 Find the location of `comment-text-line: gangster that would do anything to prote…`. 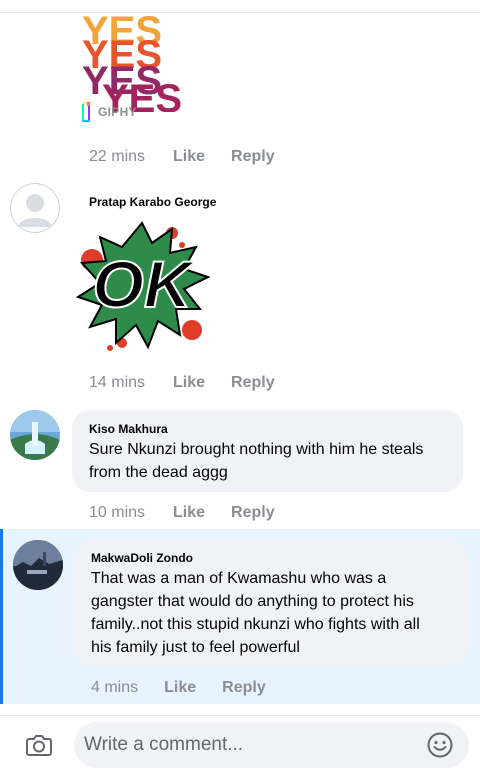

comment-text-line: gangster that would do anything to prote… is located at coordinates (252, 601).